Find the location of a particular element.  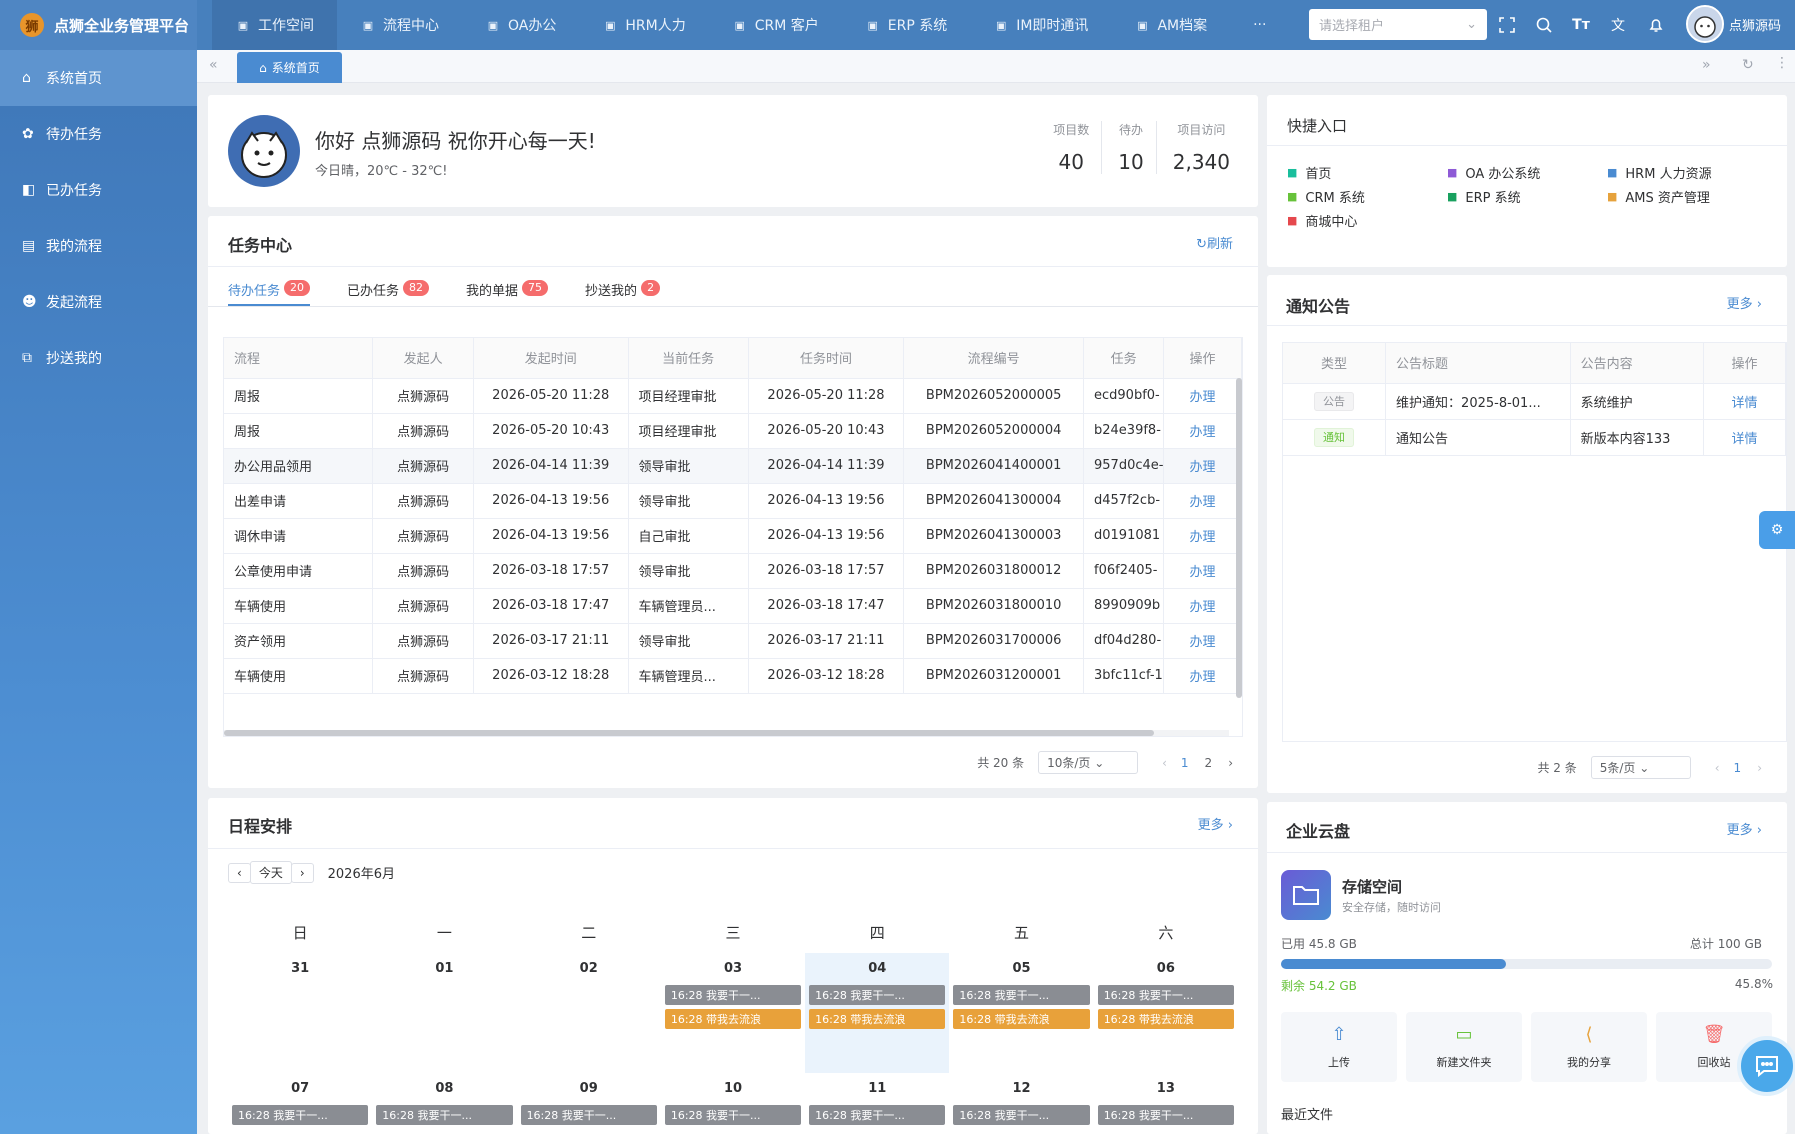

task-tab-3: 抄送我的 2 is located at coordinates (623, 290).